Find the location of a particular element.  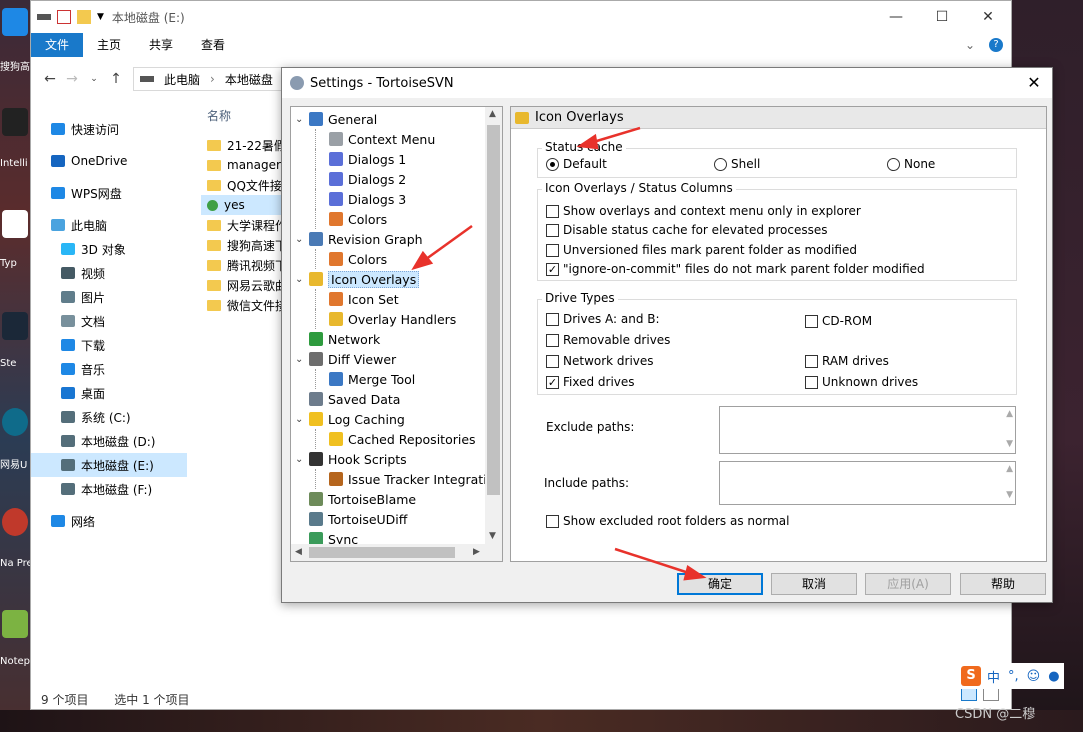

drive-type-checkbox: RAM drives is located at coordinates (847, 361).